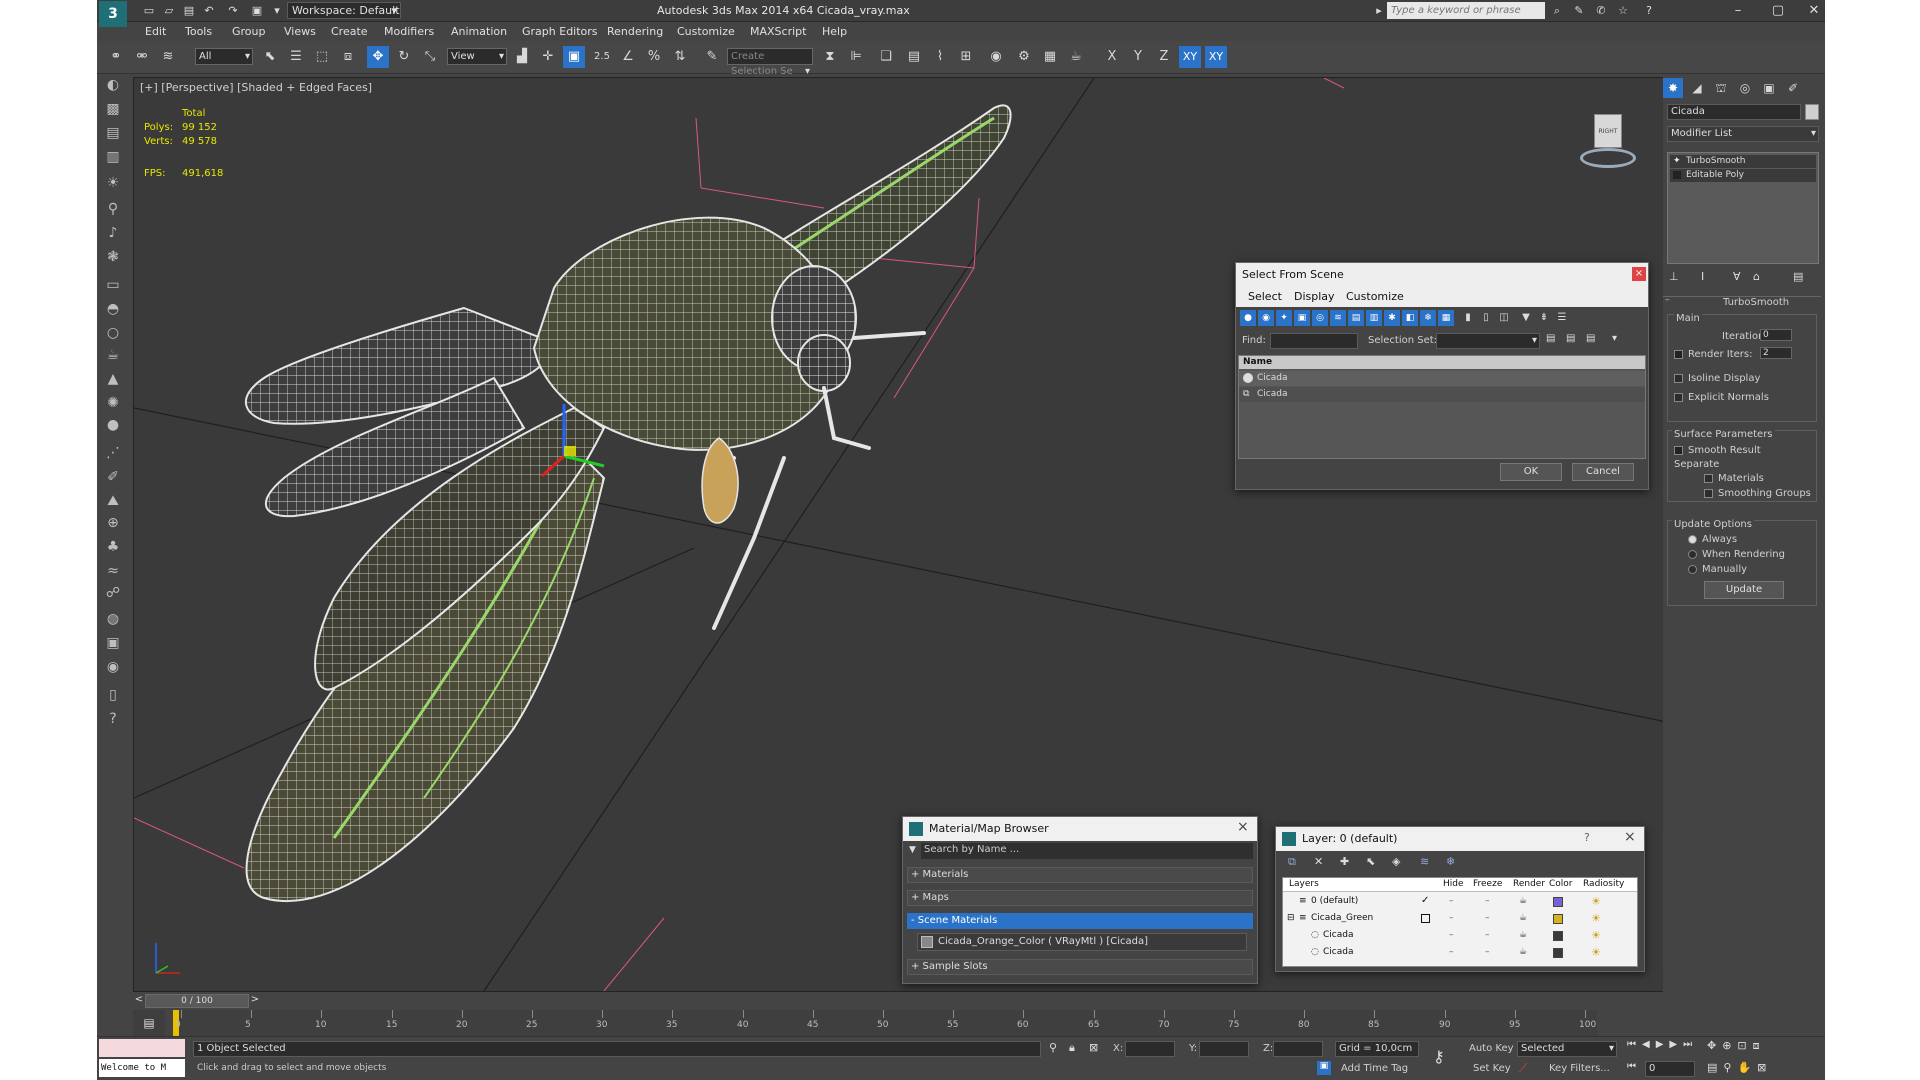 This screenshot has height=1080, width=1920. What do you see at coordinates (1721, 88) in the screenshot?
I see `hierarchy-tab-icon: ⛫` at bounding box center [1721, 88].